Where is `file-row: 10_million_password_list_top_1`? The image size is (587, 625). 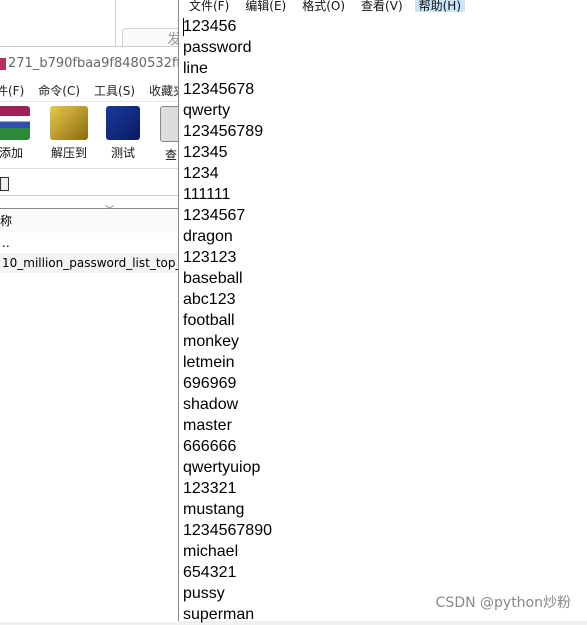
file-row: 10_million_password_list_top_1 is located at coordinates (89, 263).